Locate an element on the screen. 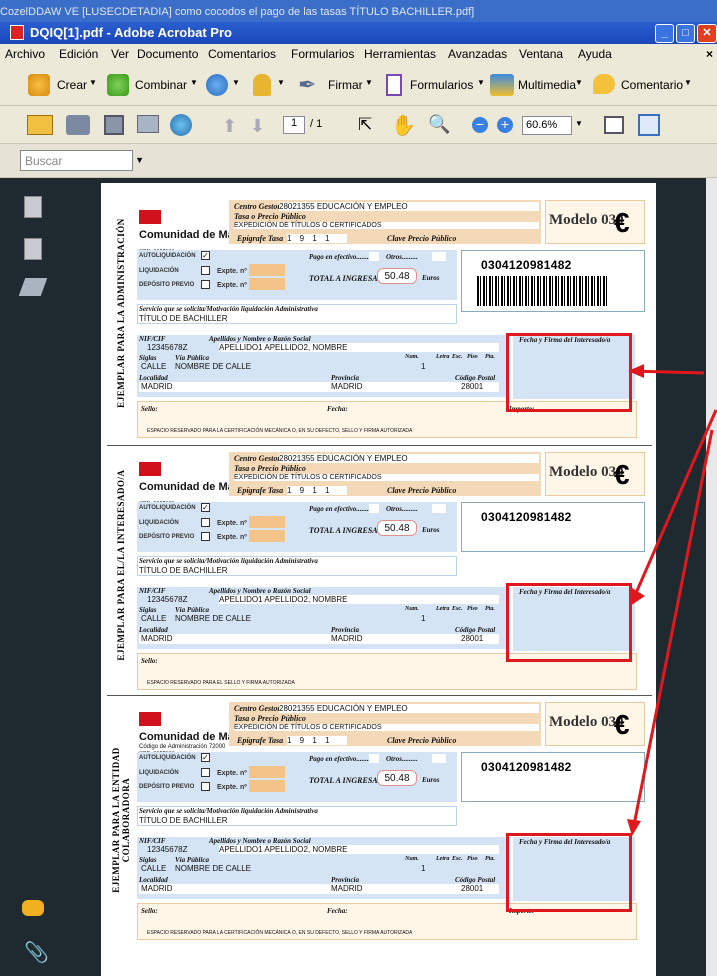  apellidos-label: Apellidos y Nombre o Razón Social is located at coordinates (260, 591).